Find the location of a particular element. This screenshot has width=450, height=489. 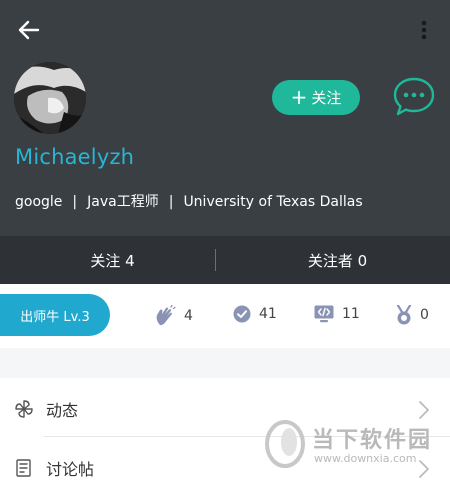

document-list-icon is located at coordinates (23, 468).